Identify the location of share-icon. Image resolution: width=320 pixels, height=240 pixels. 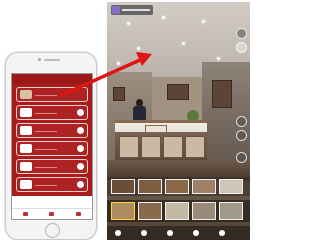
(241, 33).